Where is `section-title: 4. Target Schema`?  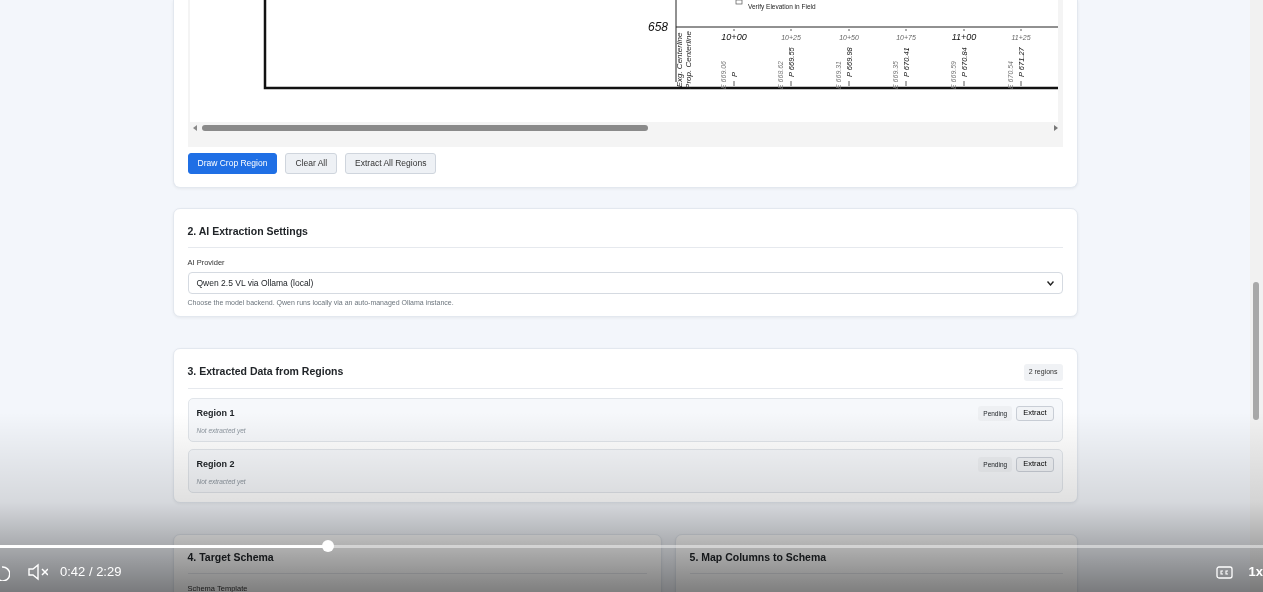
section-title: 4. Target Schema is located at coordinates (230, 557).